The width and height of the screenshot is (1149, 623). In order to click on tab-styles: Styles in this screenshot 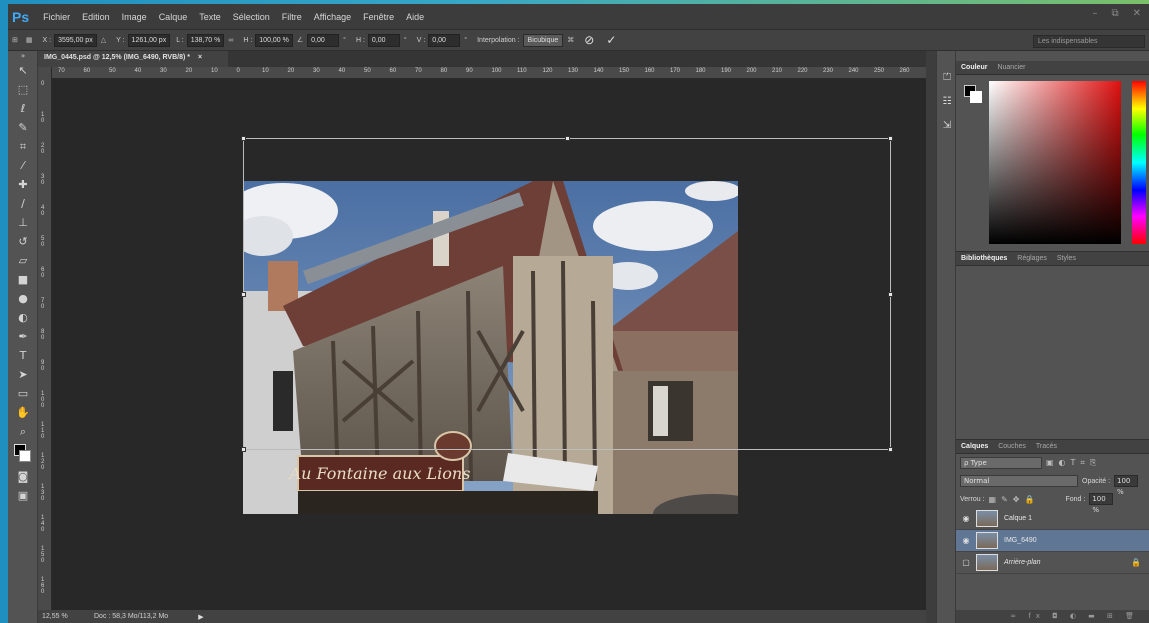, I will do `click(1066, 258)`.